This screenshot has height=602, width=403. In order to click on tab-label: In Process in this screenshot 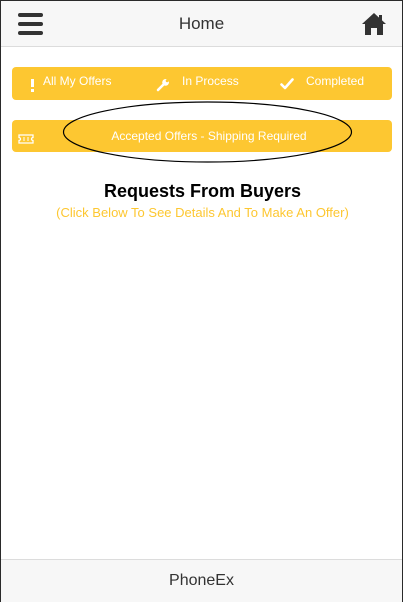, I will do `click(210, 81)`.